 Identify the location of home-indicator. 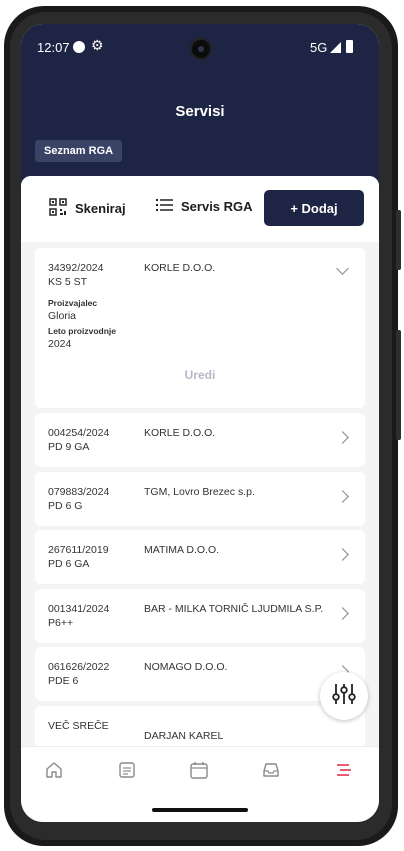
(200, 810).